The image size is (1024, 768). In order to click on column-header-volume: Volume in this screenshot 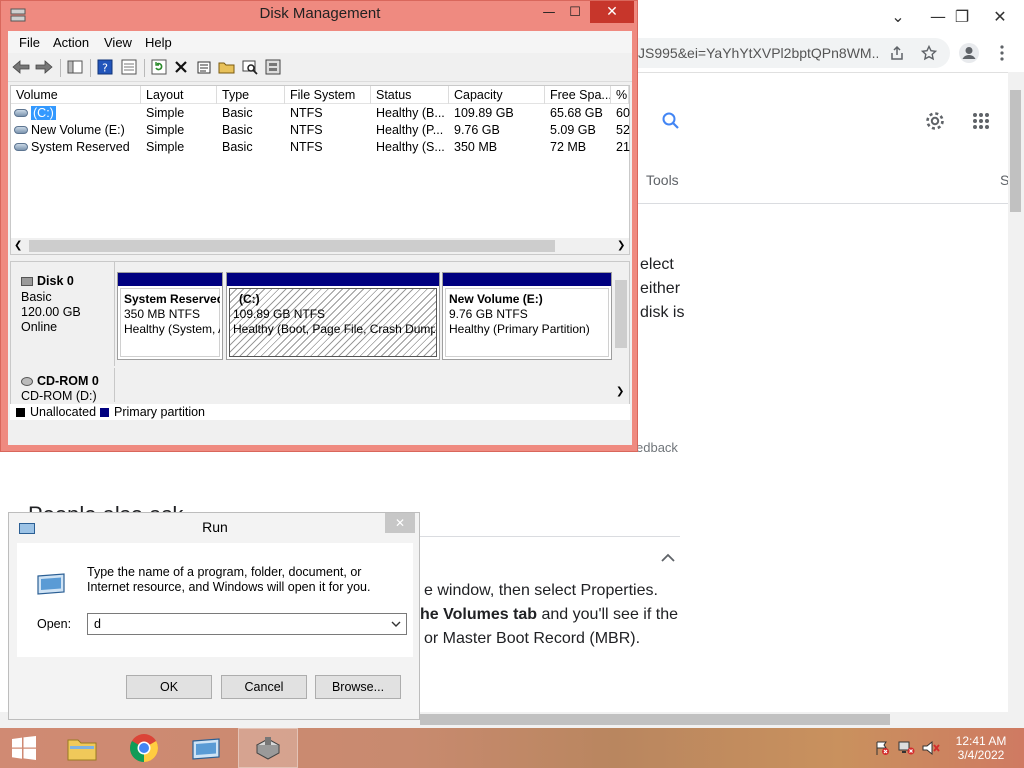, I will do `click(76, 95)`.